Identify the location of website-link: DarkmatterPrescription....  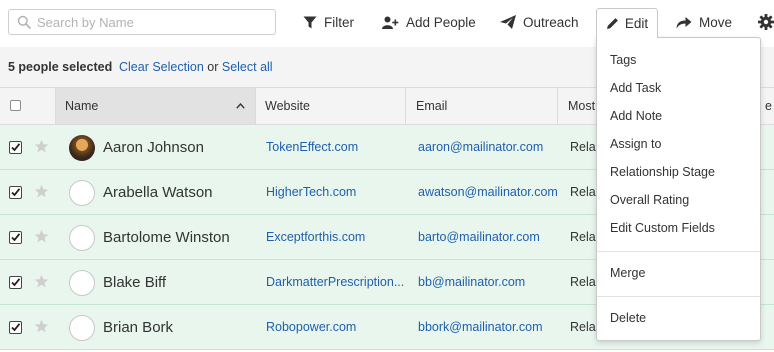
(336, 282).